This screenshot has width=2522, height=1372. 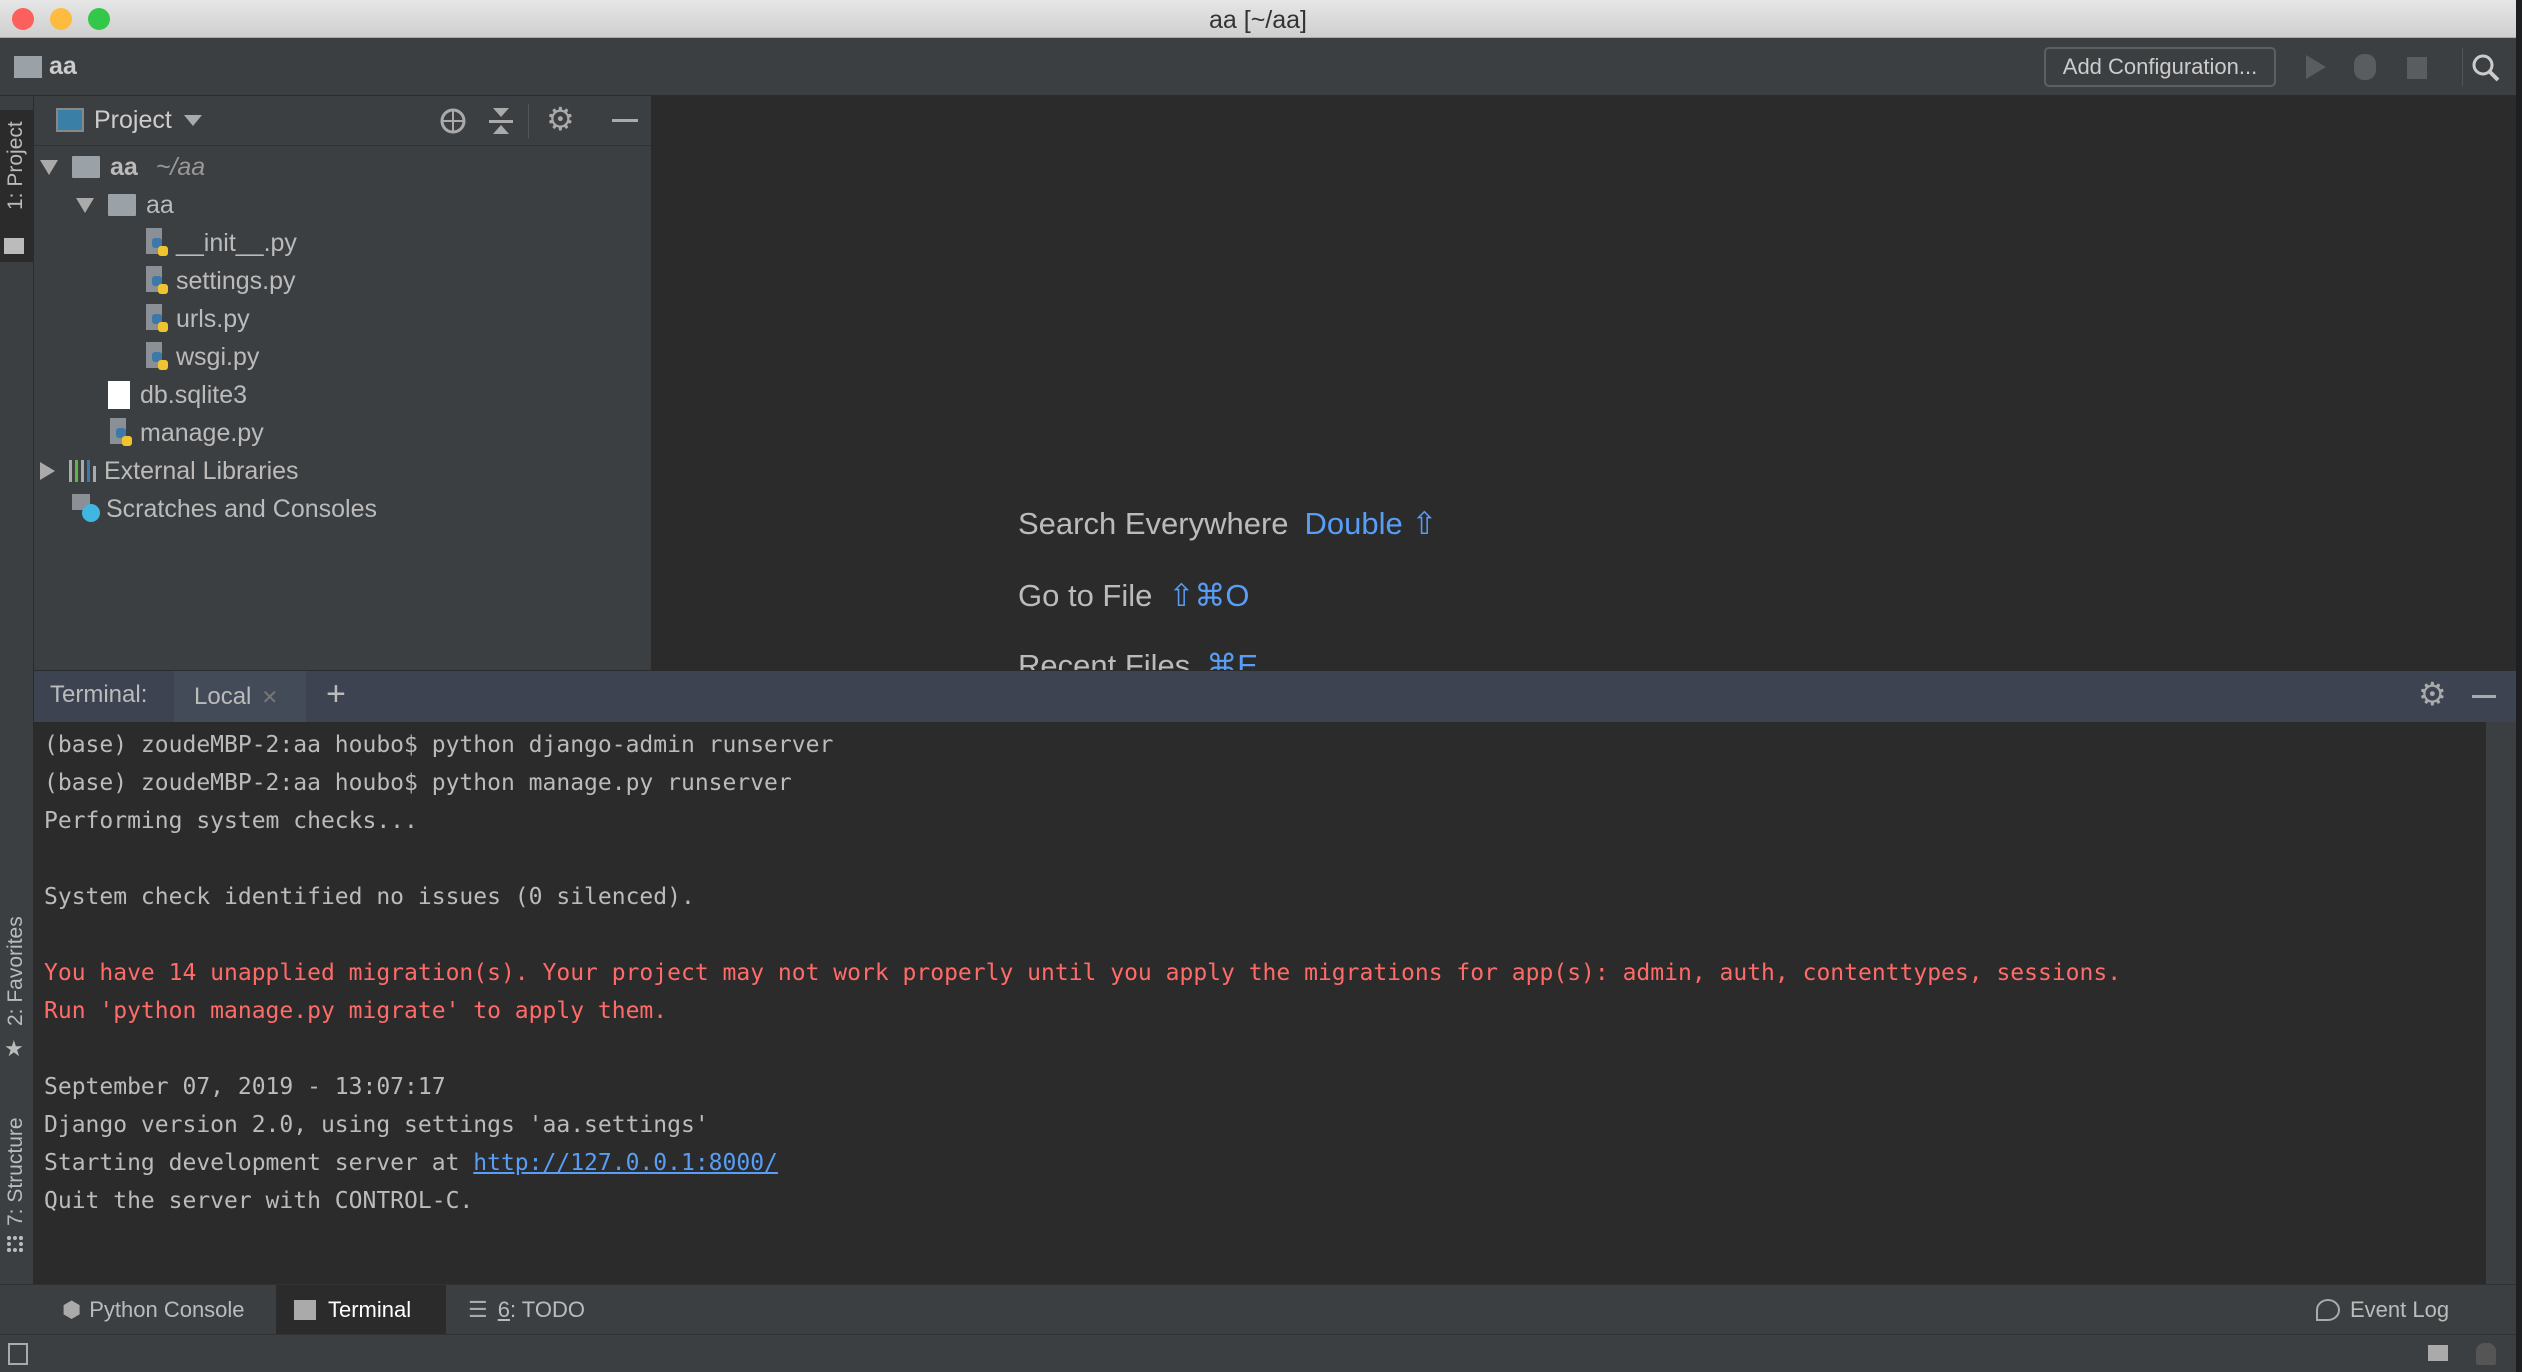 What do you see at coordinates (528, 121) in the screenshot?
I see `header-divider` at bounding box center [528, 121].